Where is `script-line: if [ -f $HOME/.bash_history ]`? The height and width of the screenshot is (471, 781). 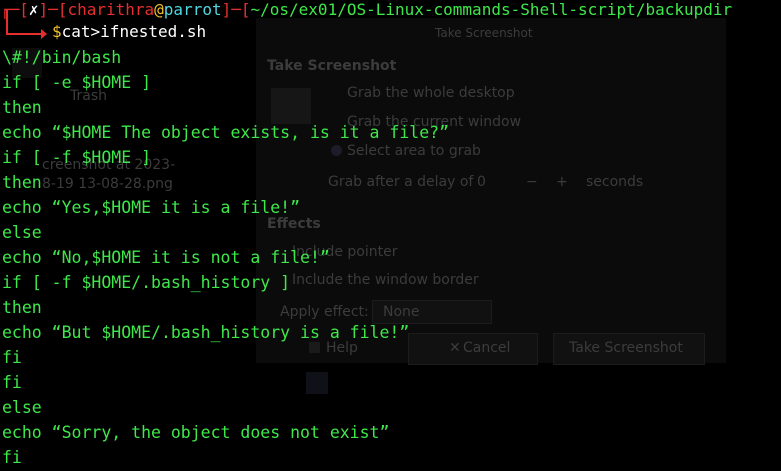
script-line: if [ -f $HOME/.bash_history ] is located at coordinates (146, 282).